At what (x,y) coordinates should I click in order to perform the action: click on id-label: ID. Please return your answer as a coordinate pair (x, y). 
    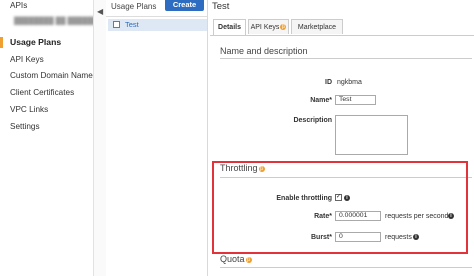
    Looking at the image, I should click on (328, 82).